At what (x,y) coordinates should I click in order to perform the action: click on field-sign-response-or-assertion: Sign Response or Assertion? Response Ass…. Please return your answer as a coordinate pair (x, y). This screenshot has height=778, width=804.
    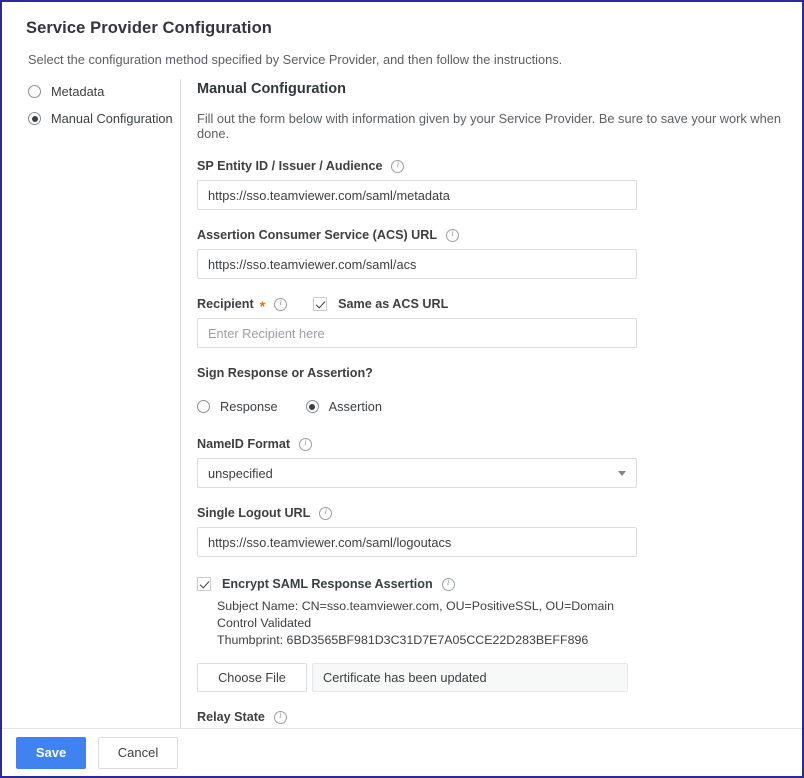
    Looking at the image, I should click on (499, 383).